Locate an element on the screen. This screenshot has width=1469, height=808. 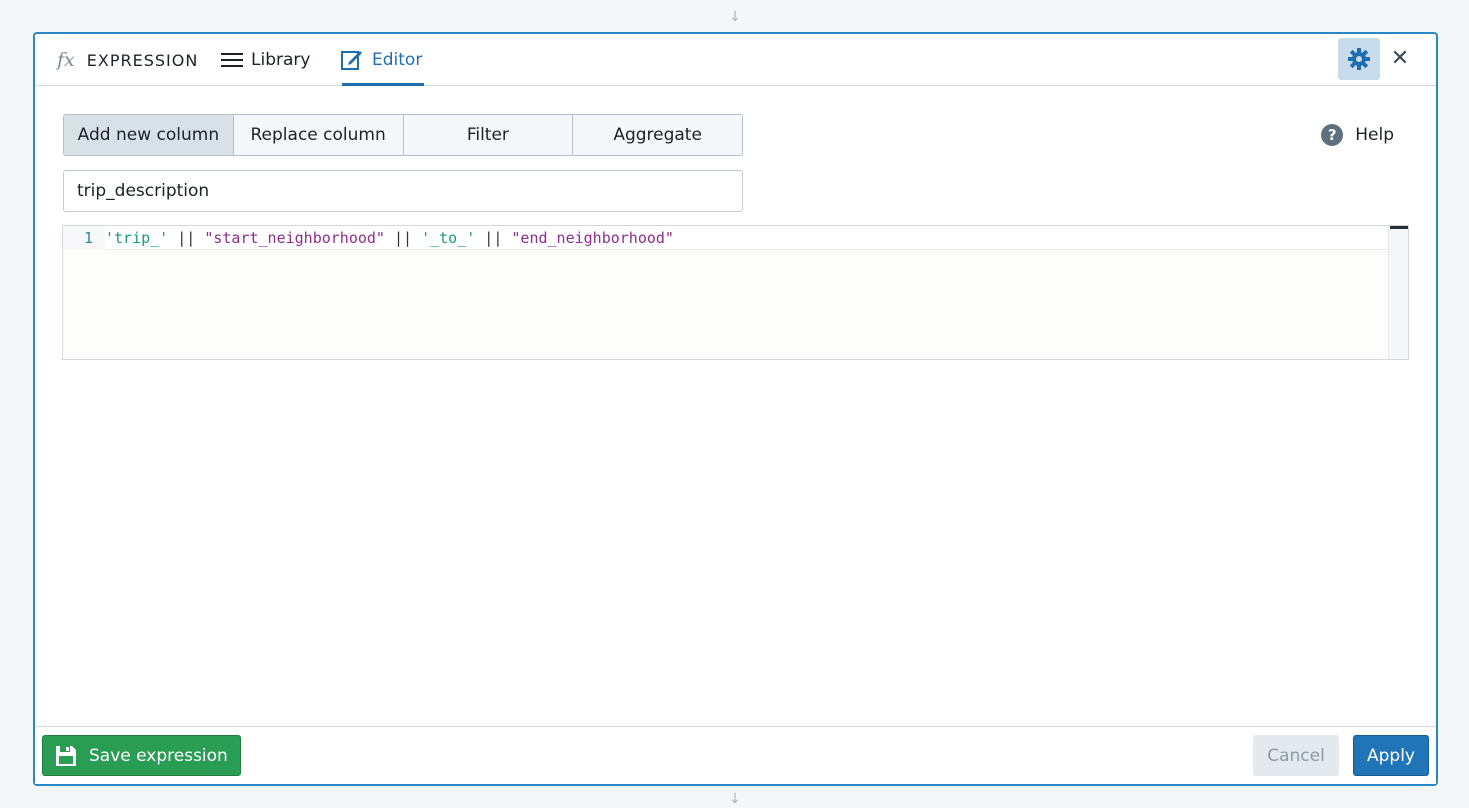
active-tab-indicator is located at coordinates (383, 84).